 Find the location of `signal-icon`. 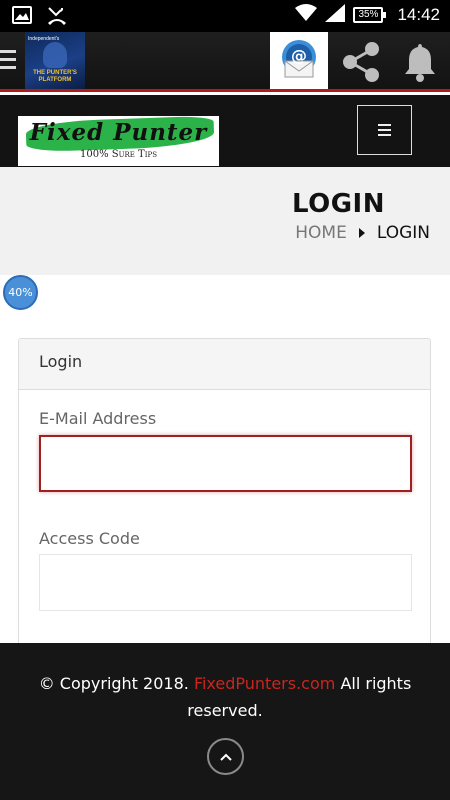

signal-icon is located at coordinates (335, 15).